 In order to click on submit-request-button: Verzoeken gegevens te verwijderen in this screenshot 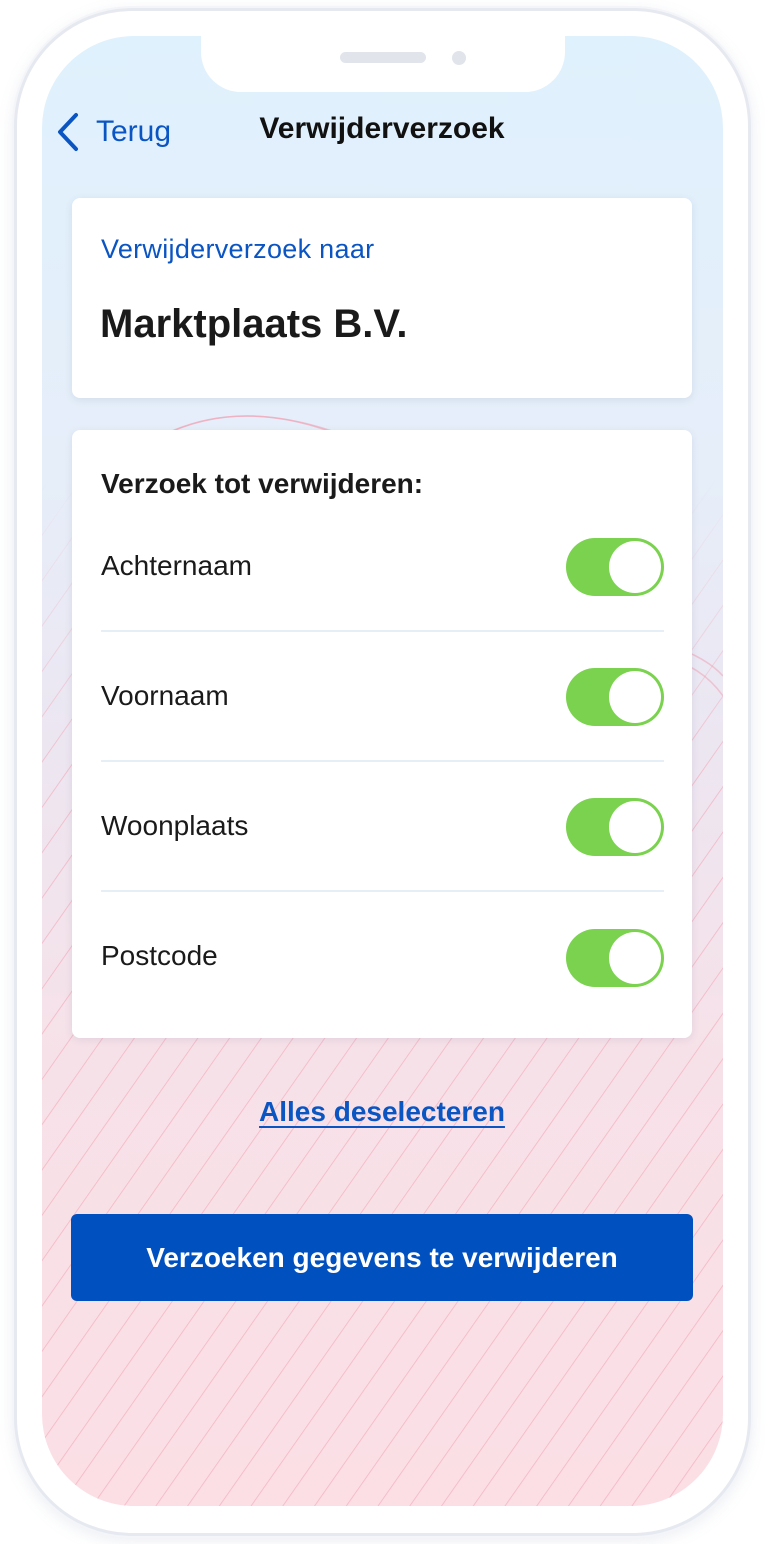, I will do `click(382, 1257)`.